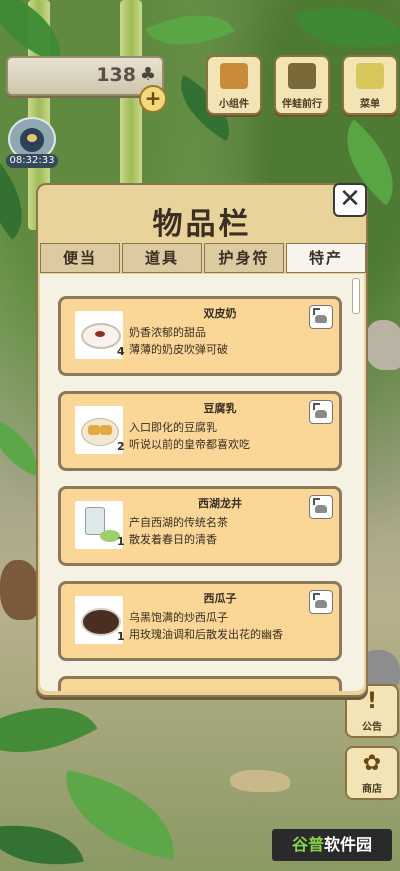 Image resolution: width=400 pixels, height=871 pixels. What do you see at coordinates (260, 781) in the screenshot?
I see `dirt-patch` at bounding box center [260, 781].